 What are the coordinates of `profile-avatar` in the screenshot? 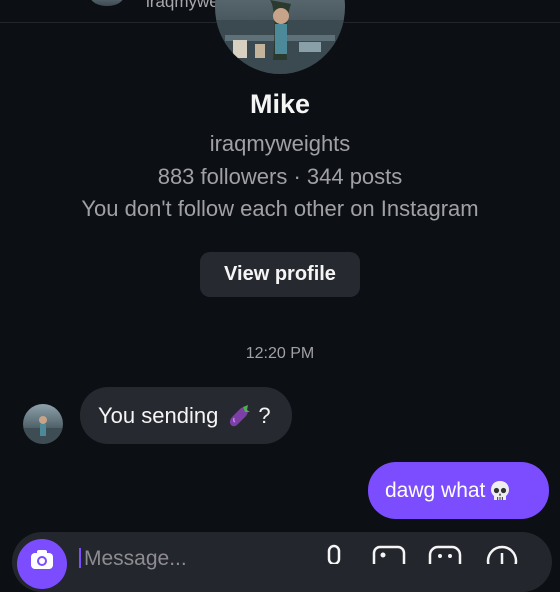 It's located at (280, 37).